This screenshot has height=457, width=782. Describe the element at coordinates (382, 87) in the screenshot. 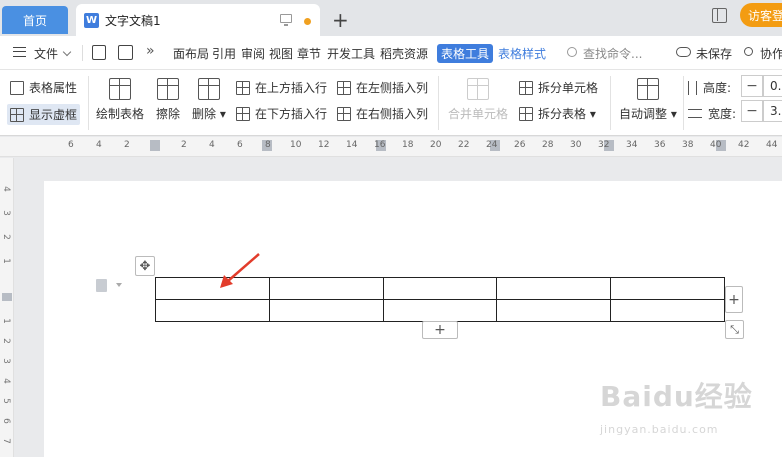

I see `insert-column-left-button: 在左侧插入列` at that location.